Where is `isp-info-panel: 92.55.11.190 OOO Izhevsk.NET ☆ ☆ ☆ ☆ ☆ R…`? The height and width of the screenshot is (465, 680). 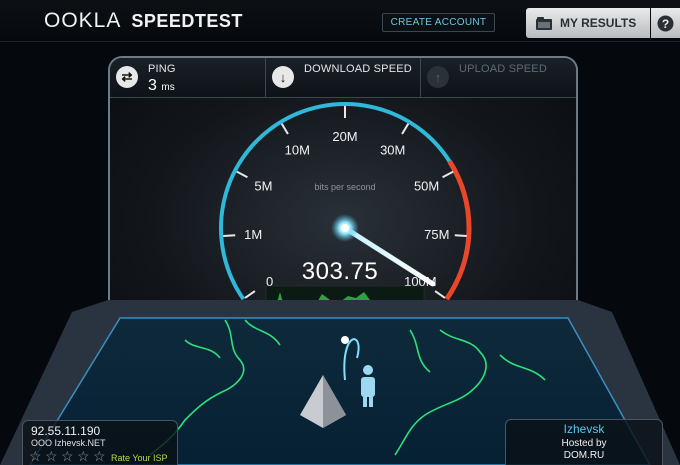
isp-info-panel: 92.55.11.190 OOO Izhevsk.NET ☆ ☆ ☆ ☆ ☆ R… is located at coordinates (100, 442).